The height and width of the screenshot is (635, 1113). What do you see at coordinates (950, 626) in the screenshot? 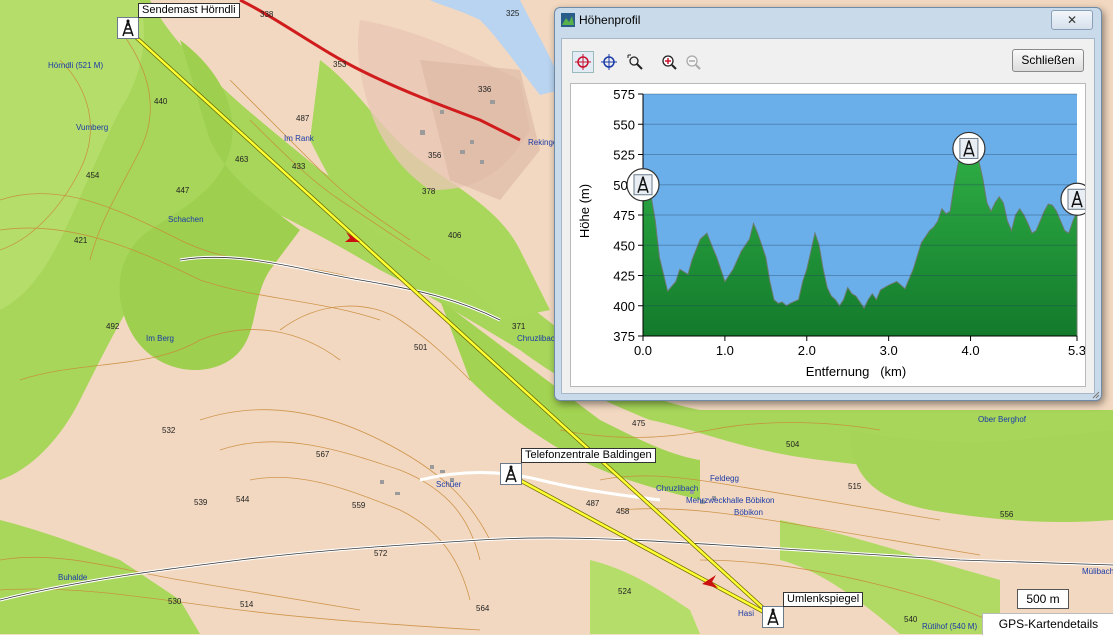
I see `place-label: Rütihof (540 M)` at bounding box center [950, 626].